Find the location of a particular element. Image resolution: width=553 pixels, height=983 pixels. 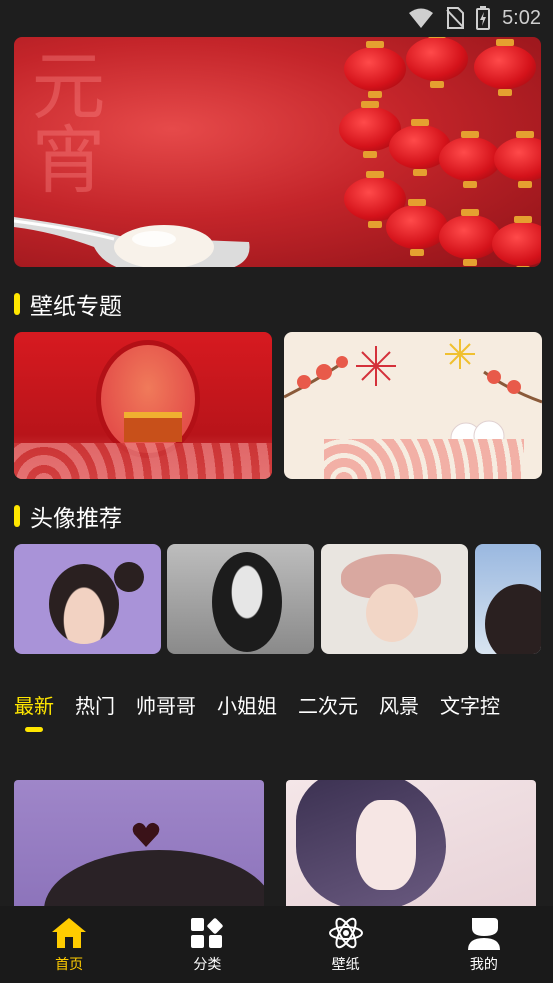

gate-illustration is located at coordinates (153, 427).